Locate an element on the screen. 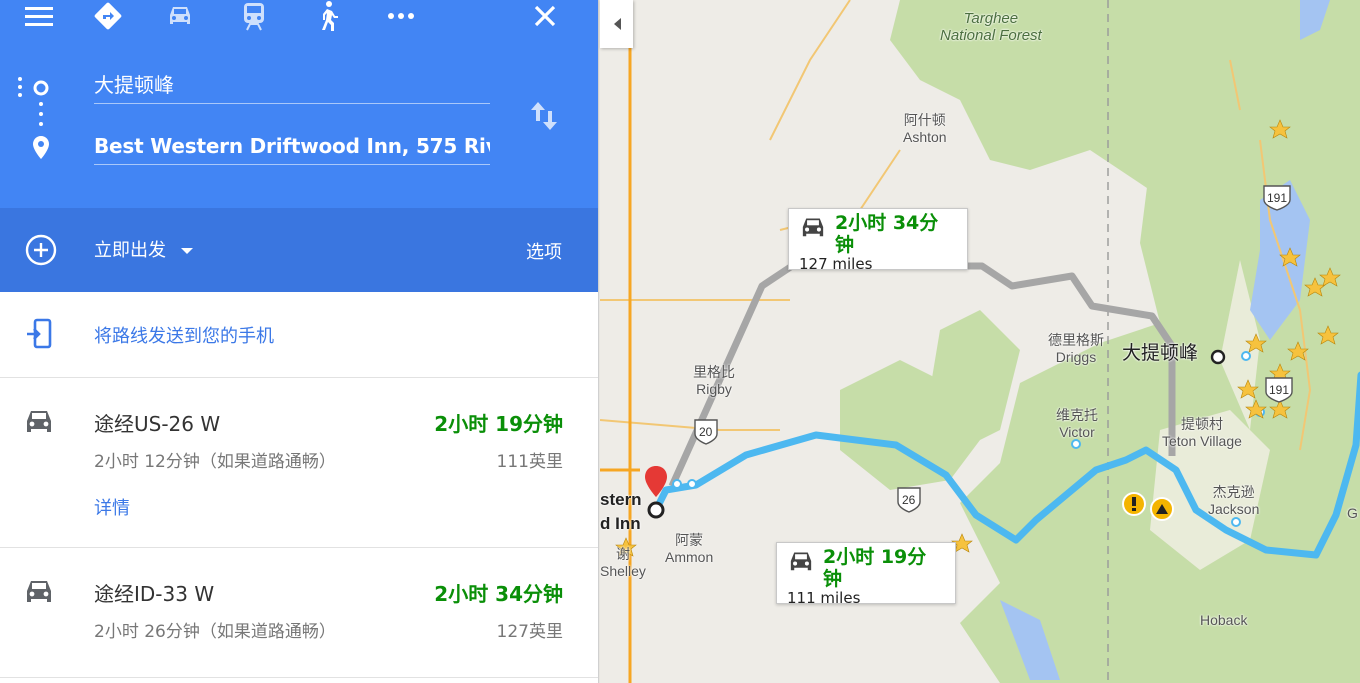 The height and width of the screenshot is (683, 1360). callout-distance: 127 miles is located at coordinates (836, 264).